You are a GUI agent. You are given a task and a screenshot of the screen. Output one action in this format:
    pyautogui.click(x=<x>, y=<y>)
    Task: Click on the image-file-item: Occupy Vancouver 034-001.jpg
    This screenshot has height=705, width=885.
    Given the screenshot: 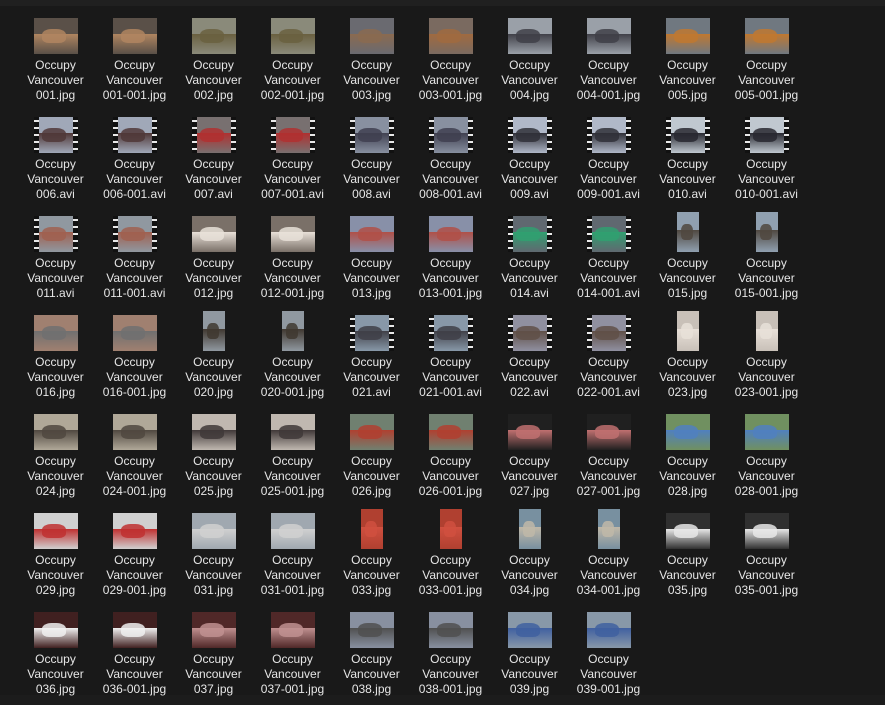 What is the action you would take?
    pyautogui.click(x=608, y=556)
    